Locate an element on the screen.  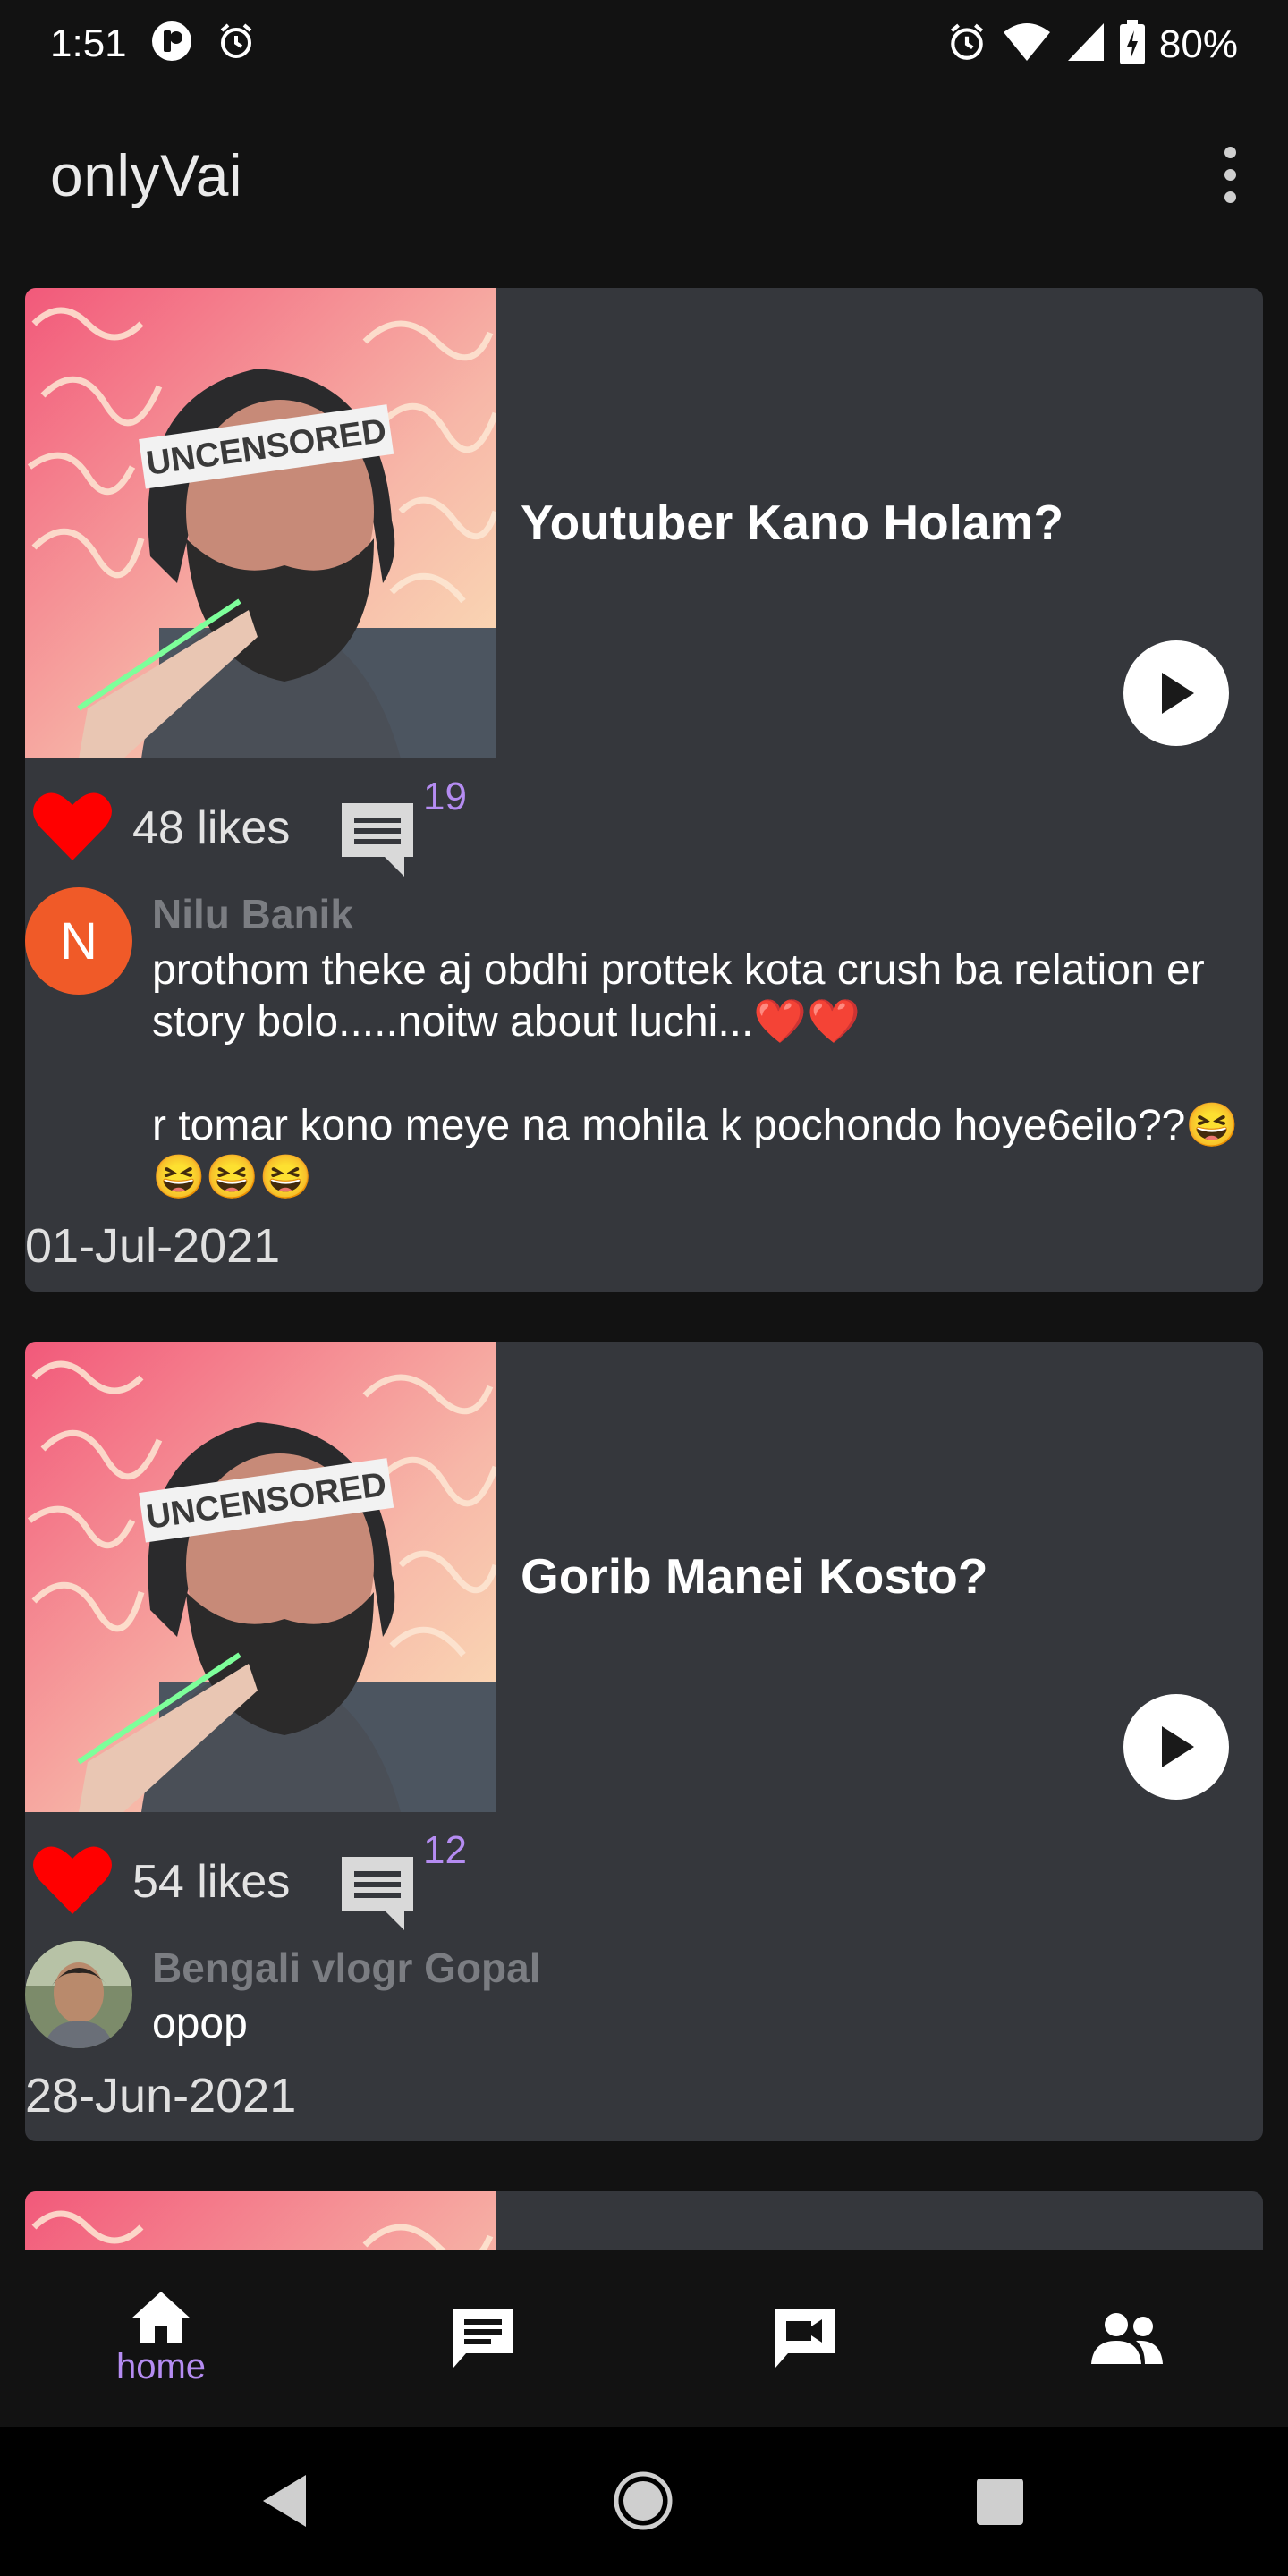
likes-count: 54 likes is located at coordinates (211, 1882).